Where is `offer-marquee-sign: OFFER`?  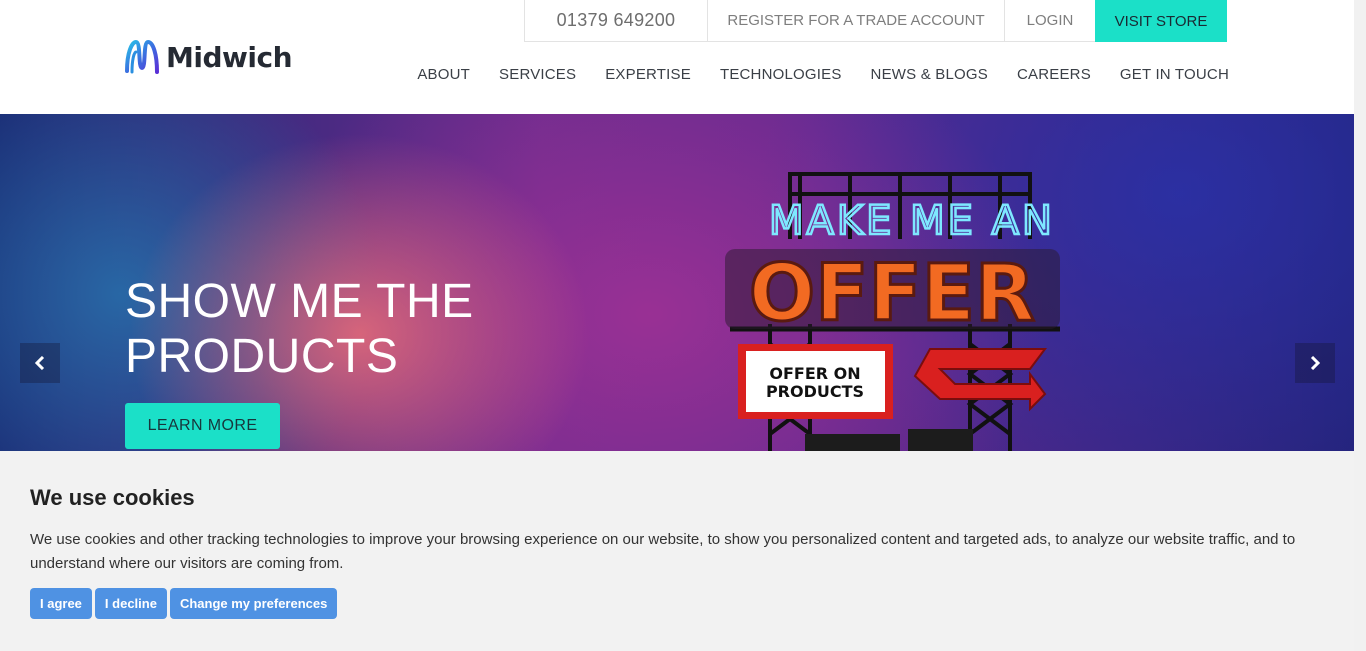
offer-marquee-sign: OFFER is located at coordinates (892, 294).